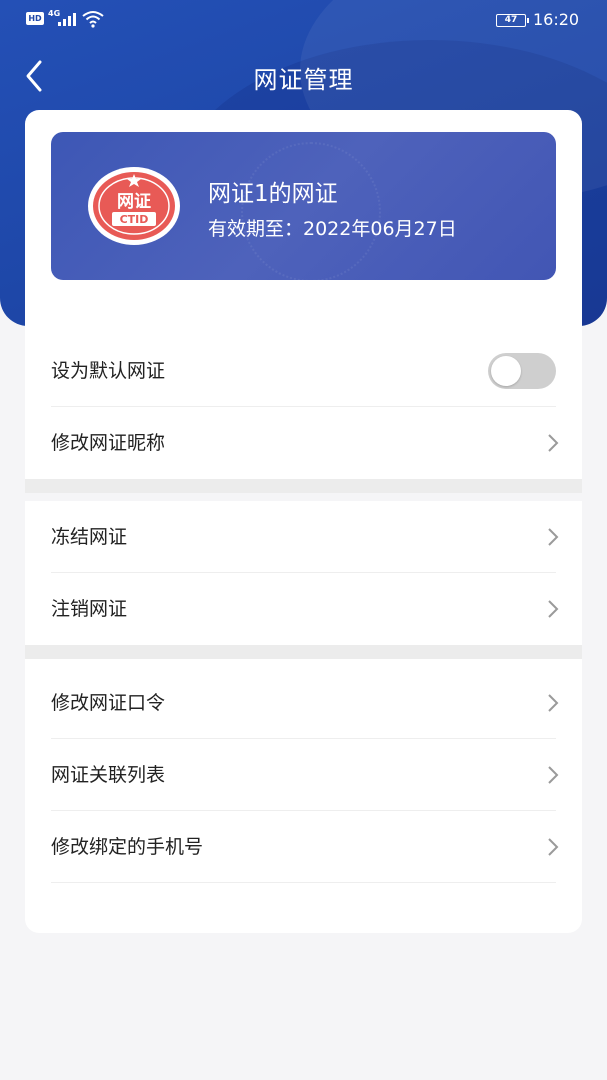 This screenshot has width=607, height=1080. Describe the element at coordinates (89, 609) in the screenshot. I see `cancel-certificate-label: 注销网证` at that location.